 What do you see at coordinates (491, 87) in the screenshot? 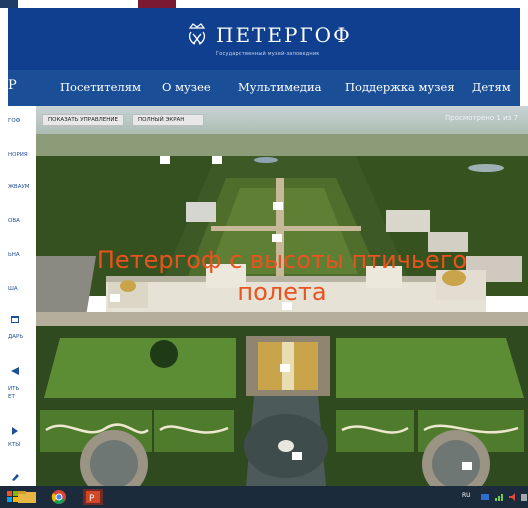
I see `nav-item-children: Детям` at bounding box center [491, 87].